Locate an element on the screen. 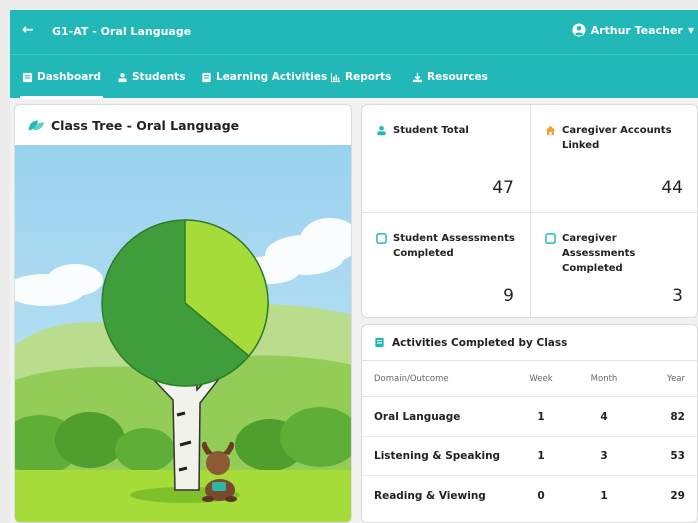 Image resolution: width=698 pixels, height=523 pixels. student-icon is located at coordinates (381, 130).